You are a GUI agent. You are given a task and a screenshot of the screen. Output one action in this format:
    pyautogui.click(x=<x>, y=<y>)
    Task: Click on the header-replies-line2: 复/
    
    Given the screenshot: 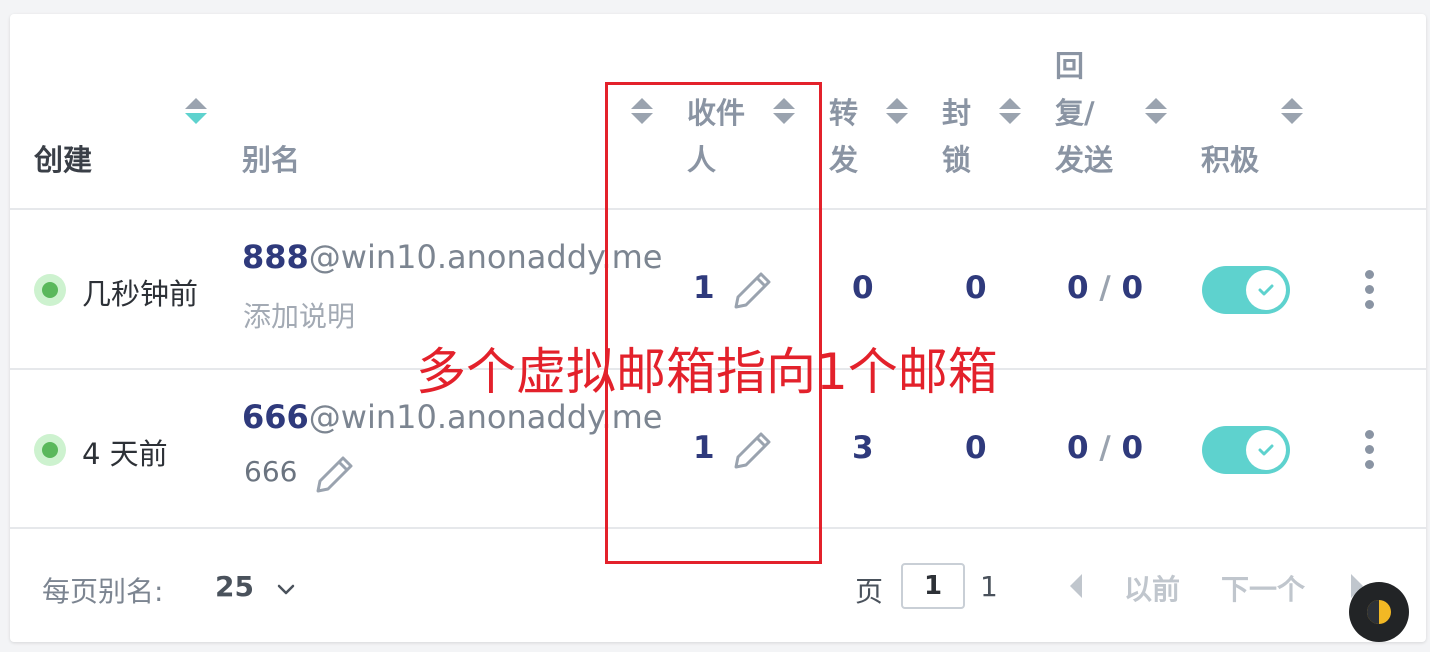 What is the action you would take?
    pyautogui.click(x=1075, y=113)
    